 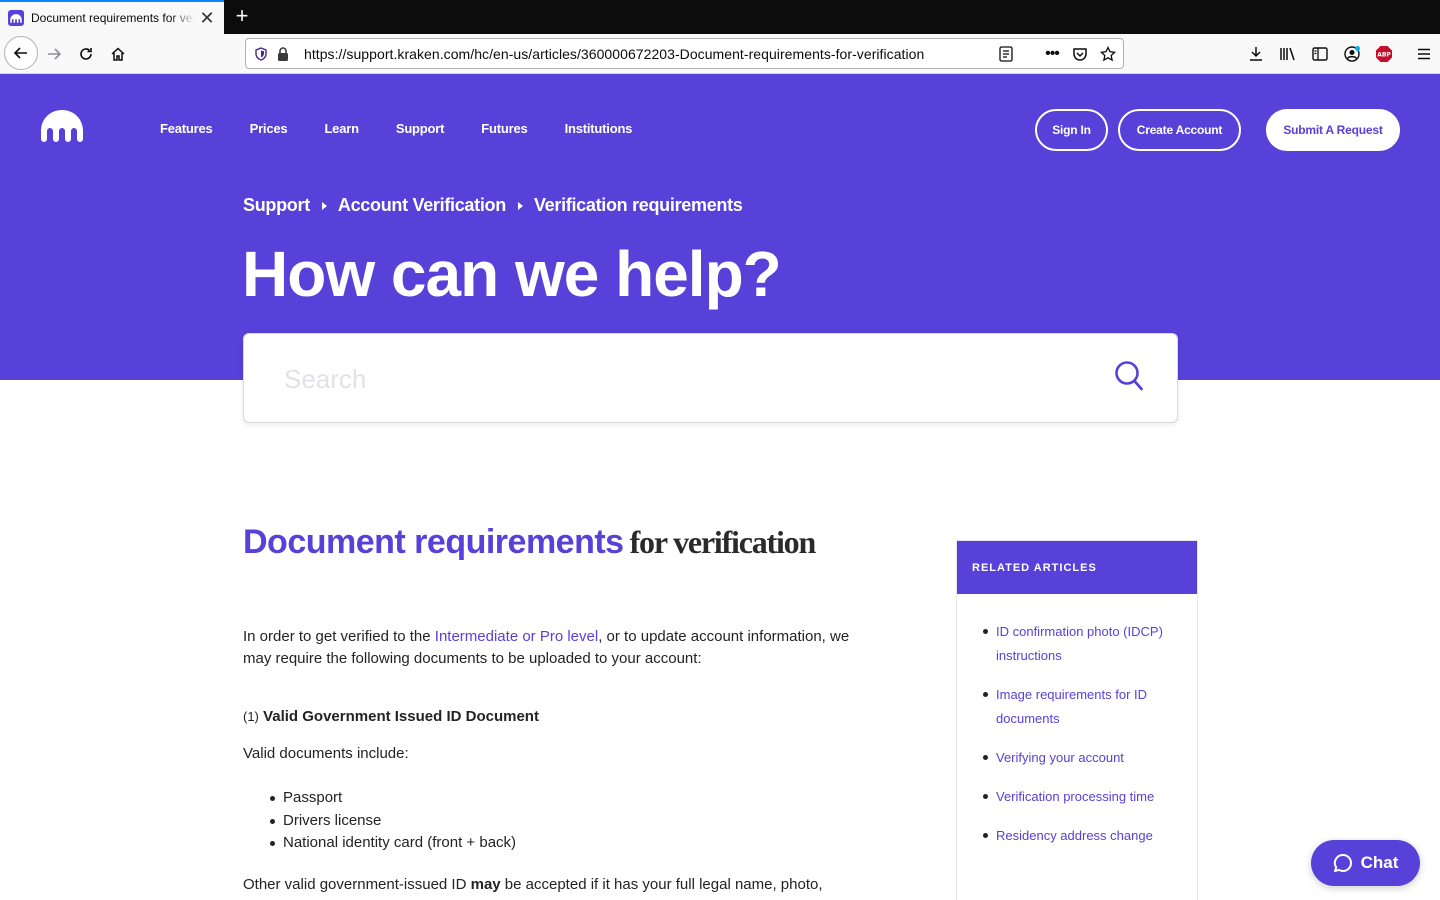 I want to click on nav-features: Features, so click(x=186, y=129).